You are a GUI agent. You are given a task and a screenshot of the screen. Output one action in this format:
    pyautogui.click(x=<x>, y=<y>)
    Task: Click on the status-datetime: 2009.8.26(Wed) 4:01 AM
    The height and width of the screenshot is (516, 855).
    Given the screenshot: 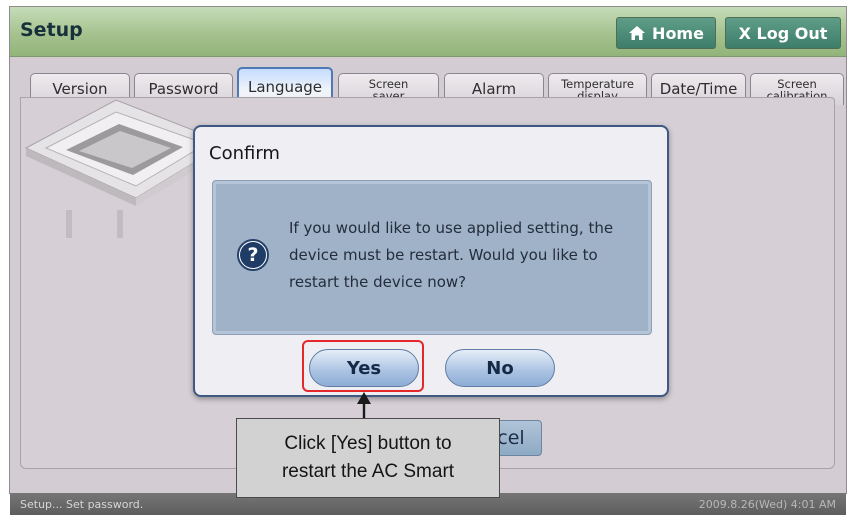 What is the action you would take?
    pyautogui.click(x=767, y=504)
    